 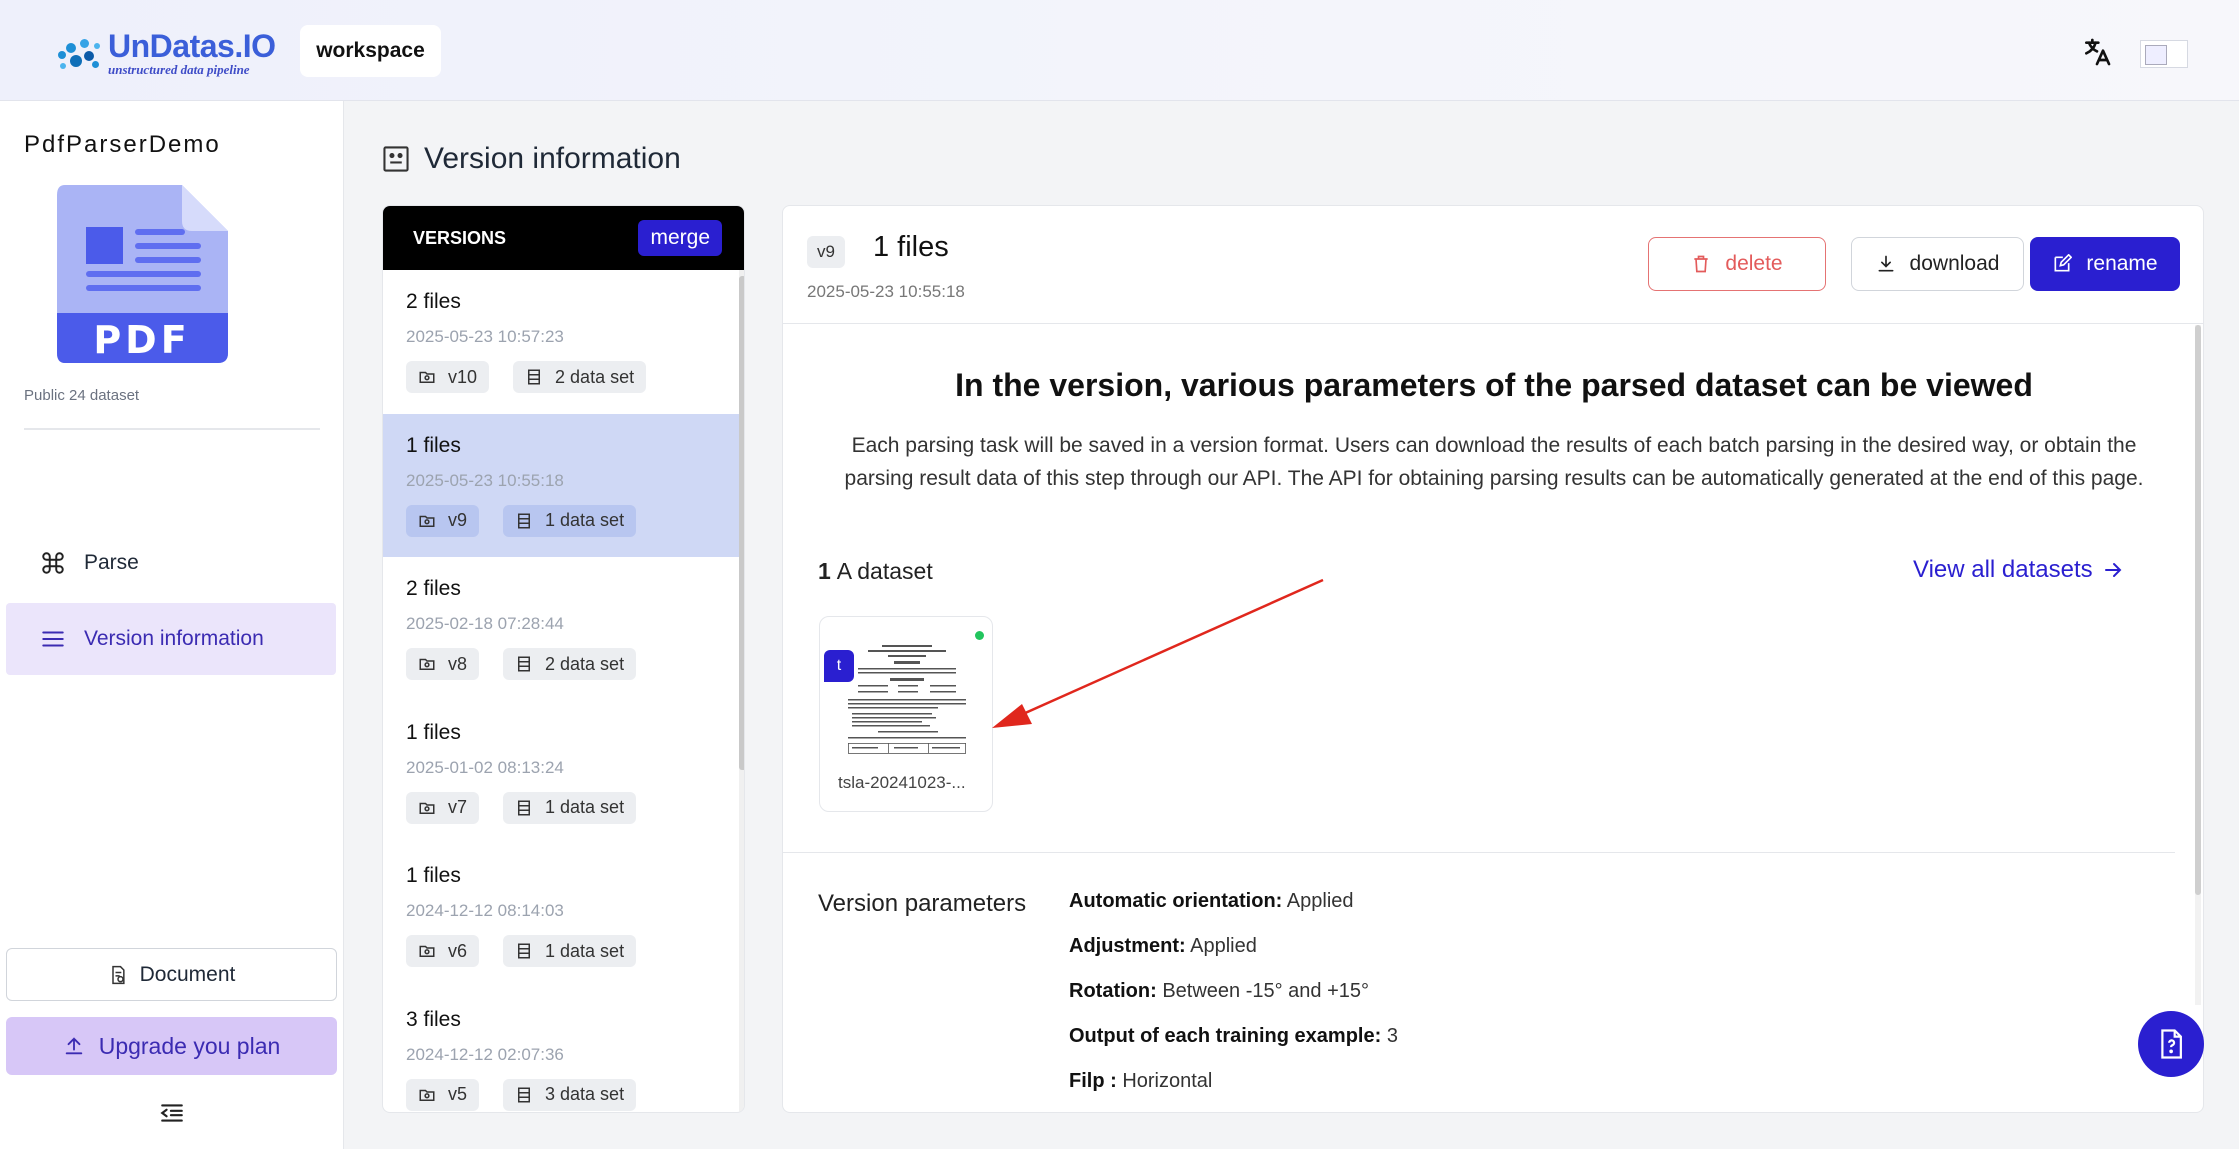 I want to click on versions-header: VERSIONS merge, so click(x=563, y=238).